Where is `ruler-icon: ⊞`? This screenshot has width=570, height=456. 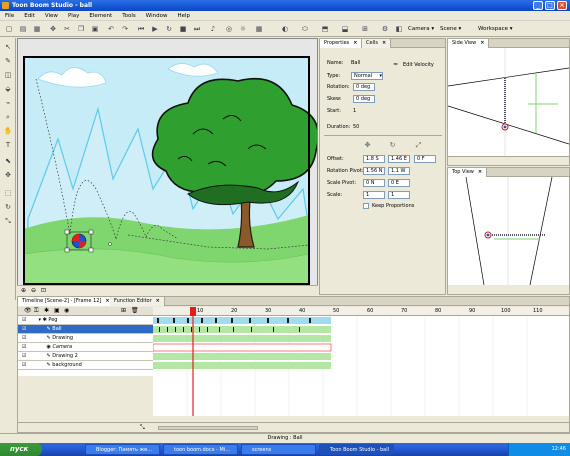
ruler-icon: ⊞ is located at coordinates (365, 29).